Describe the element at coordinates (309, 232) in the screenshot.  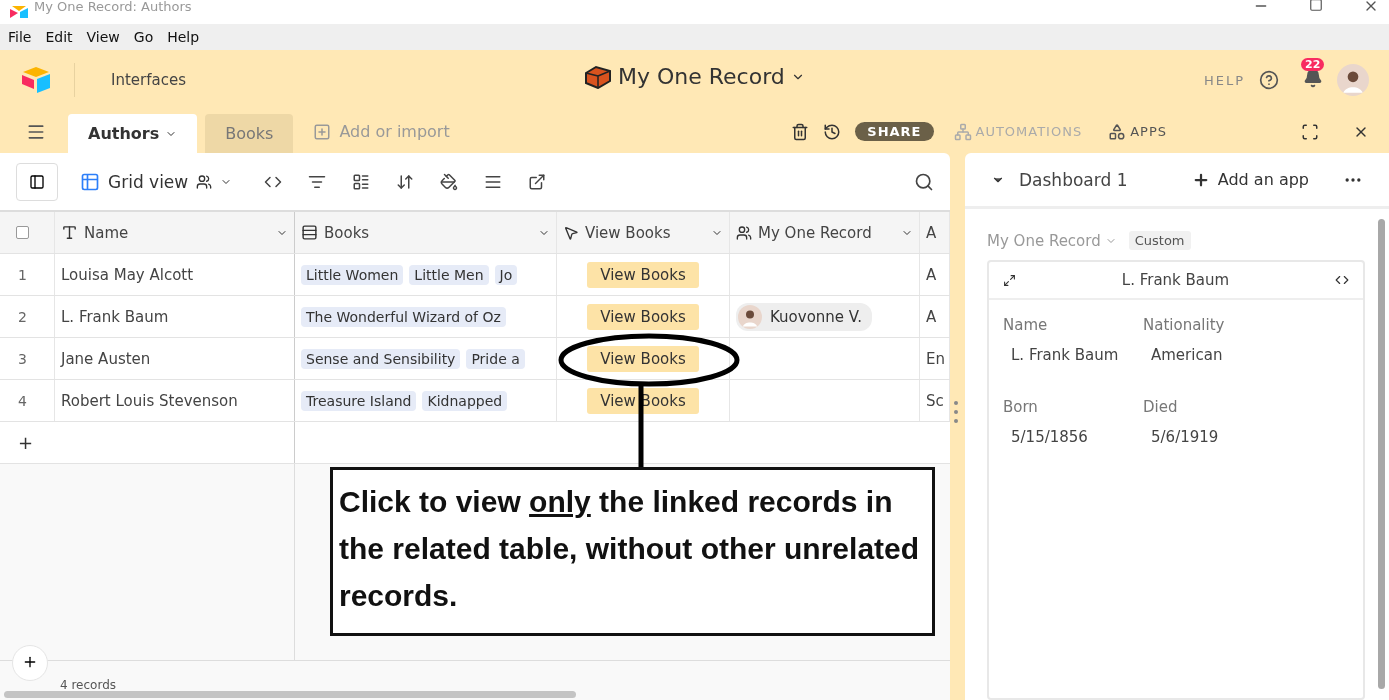
I see `linked-field-icon` at that location.